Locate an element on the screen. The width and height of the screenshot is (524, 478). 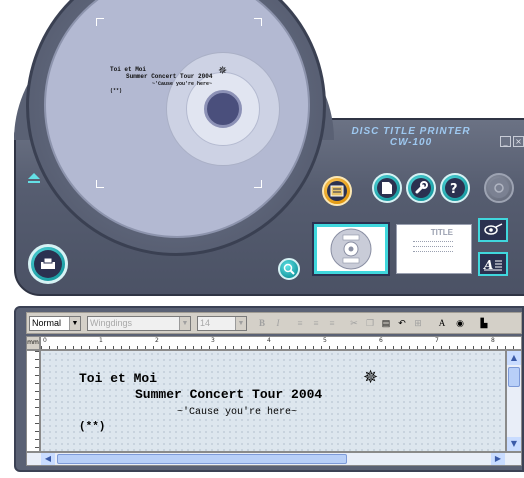
ruler-tick: 4 is located at coordinates (269, 340).